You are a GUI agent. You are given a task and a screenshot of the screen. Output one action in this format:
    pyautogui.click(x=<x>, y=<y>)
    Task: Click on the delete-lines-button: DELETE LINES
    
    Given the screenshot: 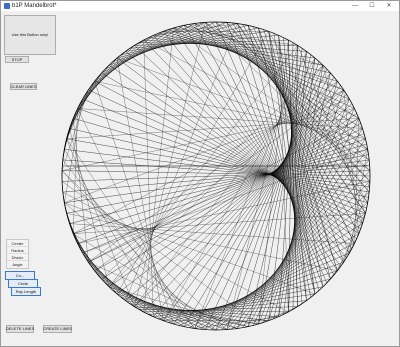 What is the action you would take?
    pyautogui.click(x=20, y=329)
    